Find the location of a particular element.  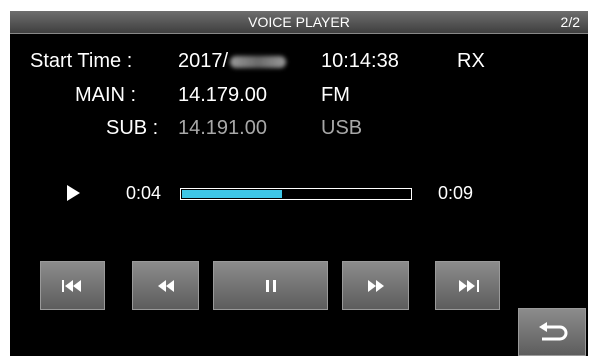

skip-next-button is located at coordinates (467, 285).